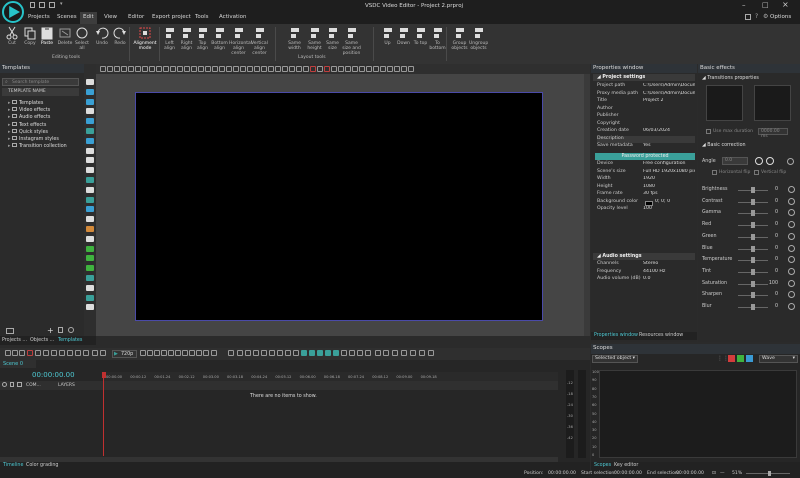 The width and height of the screenshot is (800, 478). What do you see at coordinates (240, 41) in the screenshot?
I see `layout-button-4: Horizontal align center` at bounding box center [240, 41].